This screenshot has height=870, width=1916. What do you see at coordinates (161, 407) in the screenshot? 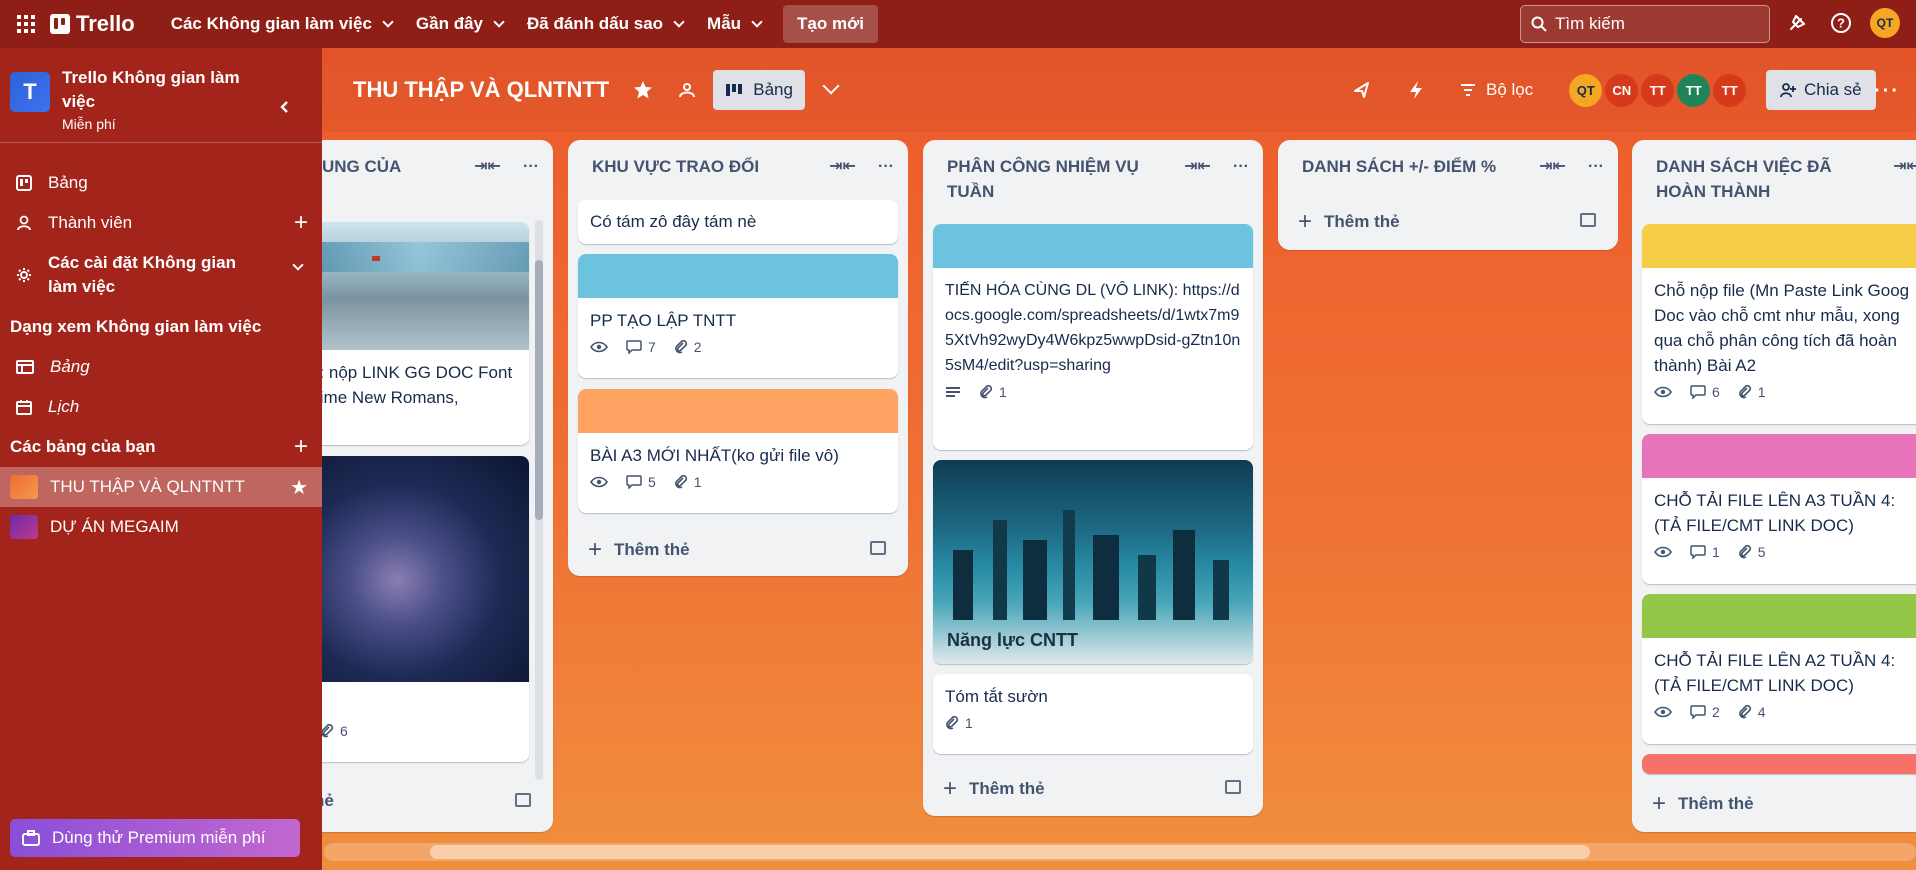
I see `sidebar-view-calendar: Lịch` at bounding box center [161, 407].